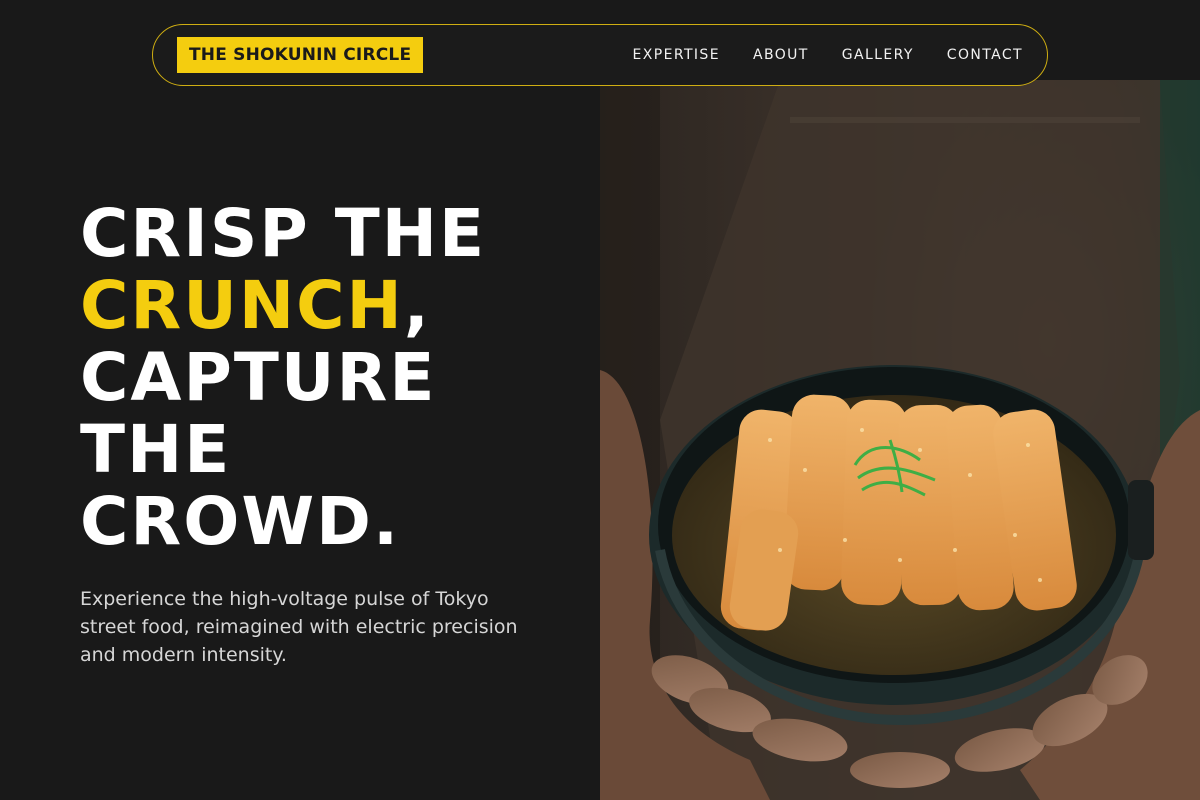 The width and height of the screenshot is (1200, 800). I want to click on nav-item-contact: CONTACT, so click(985, 55).